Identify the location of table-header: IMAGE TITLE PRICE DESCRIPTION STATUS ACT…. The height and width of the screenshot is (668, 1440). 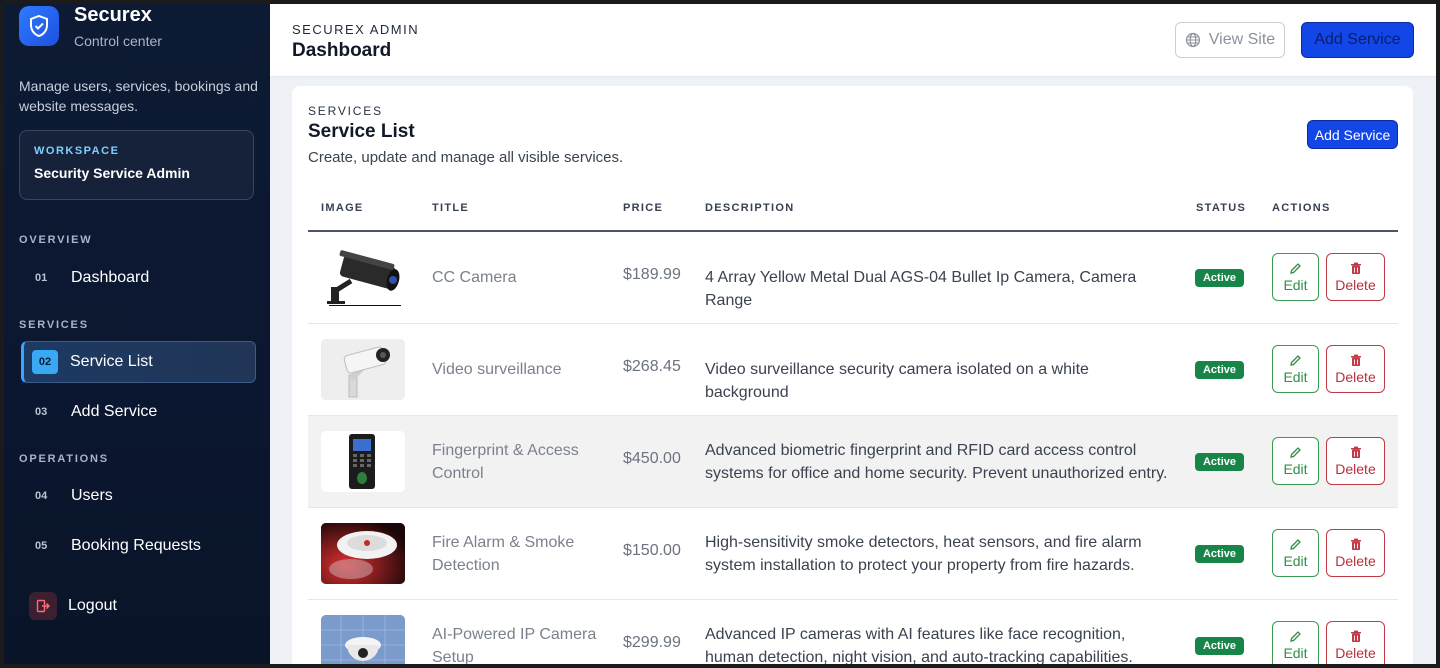
(853, 211).